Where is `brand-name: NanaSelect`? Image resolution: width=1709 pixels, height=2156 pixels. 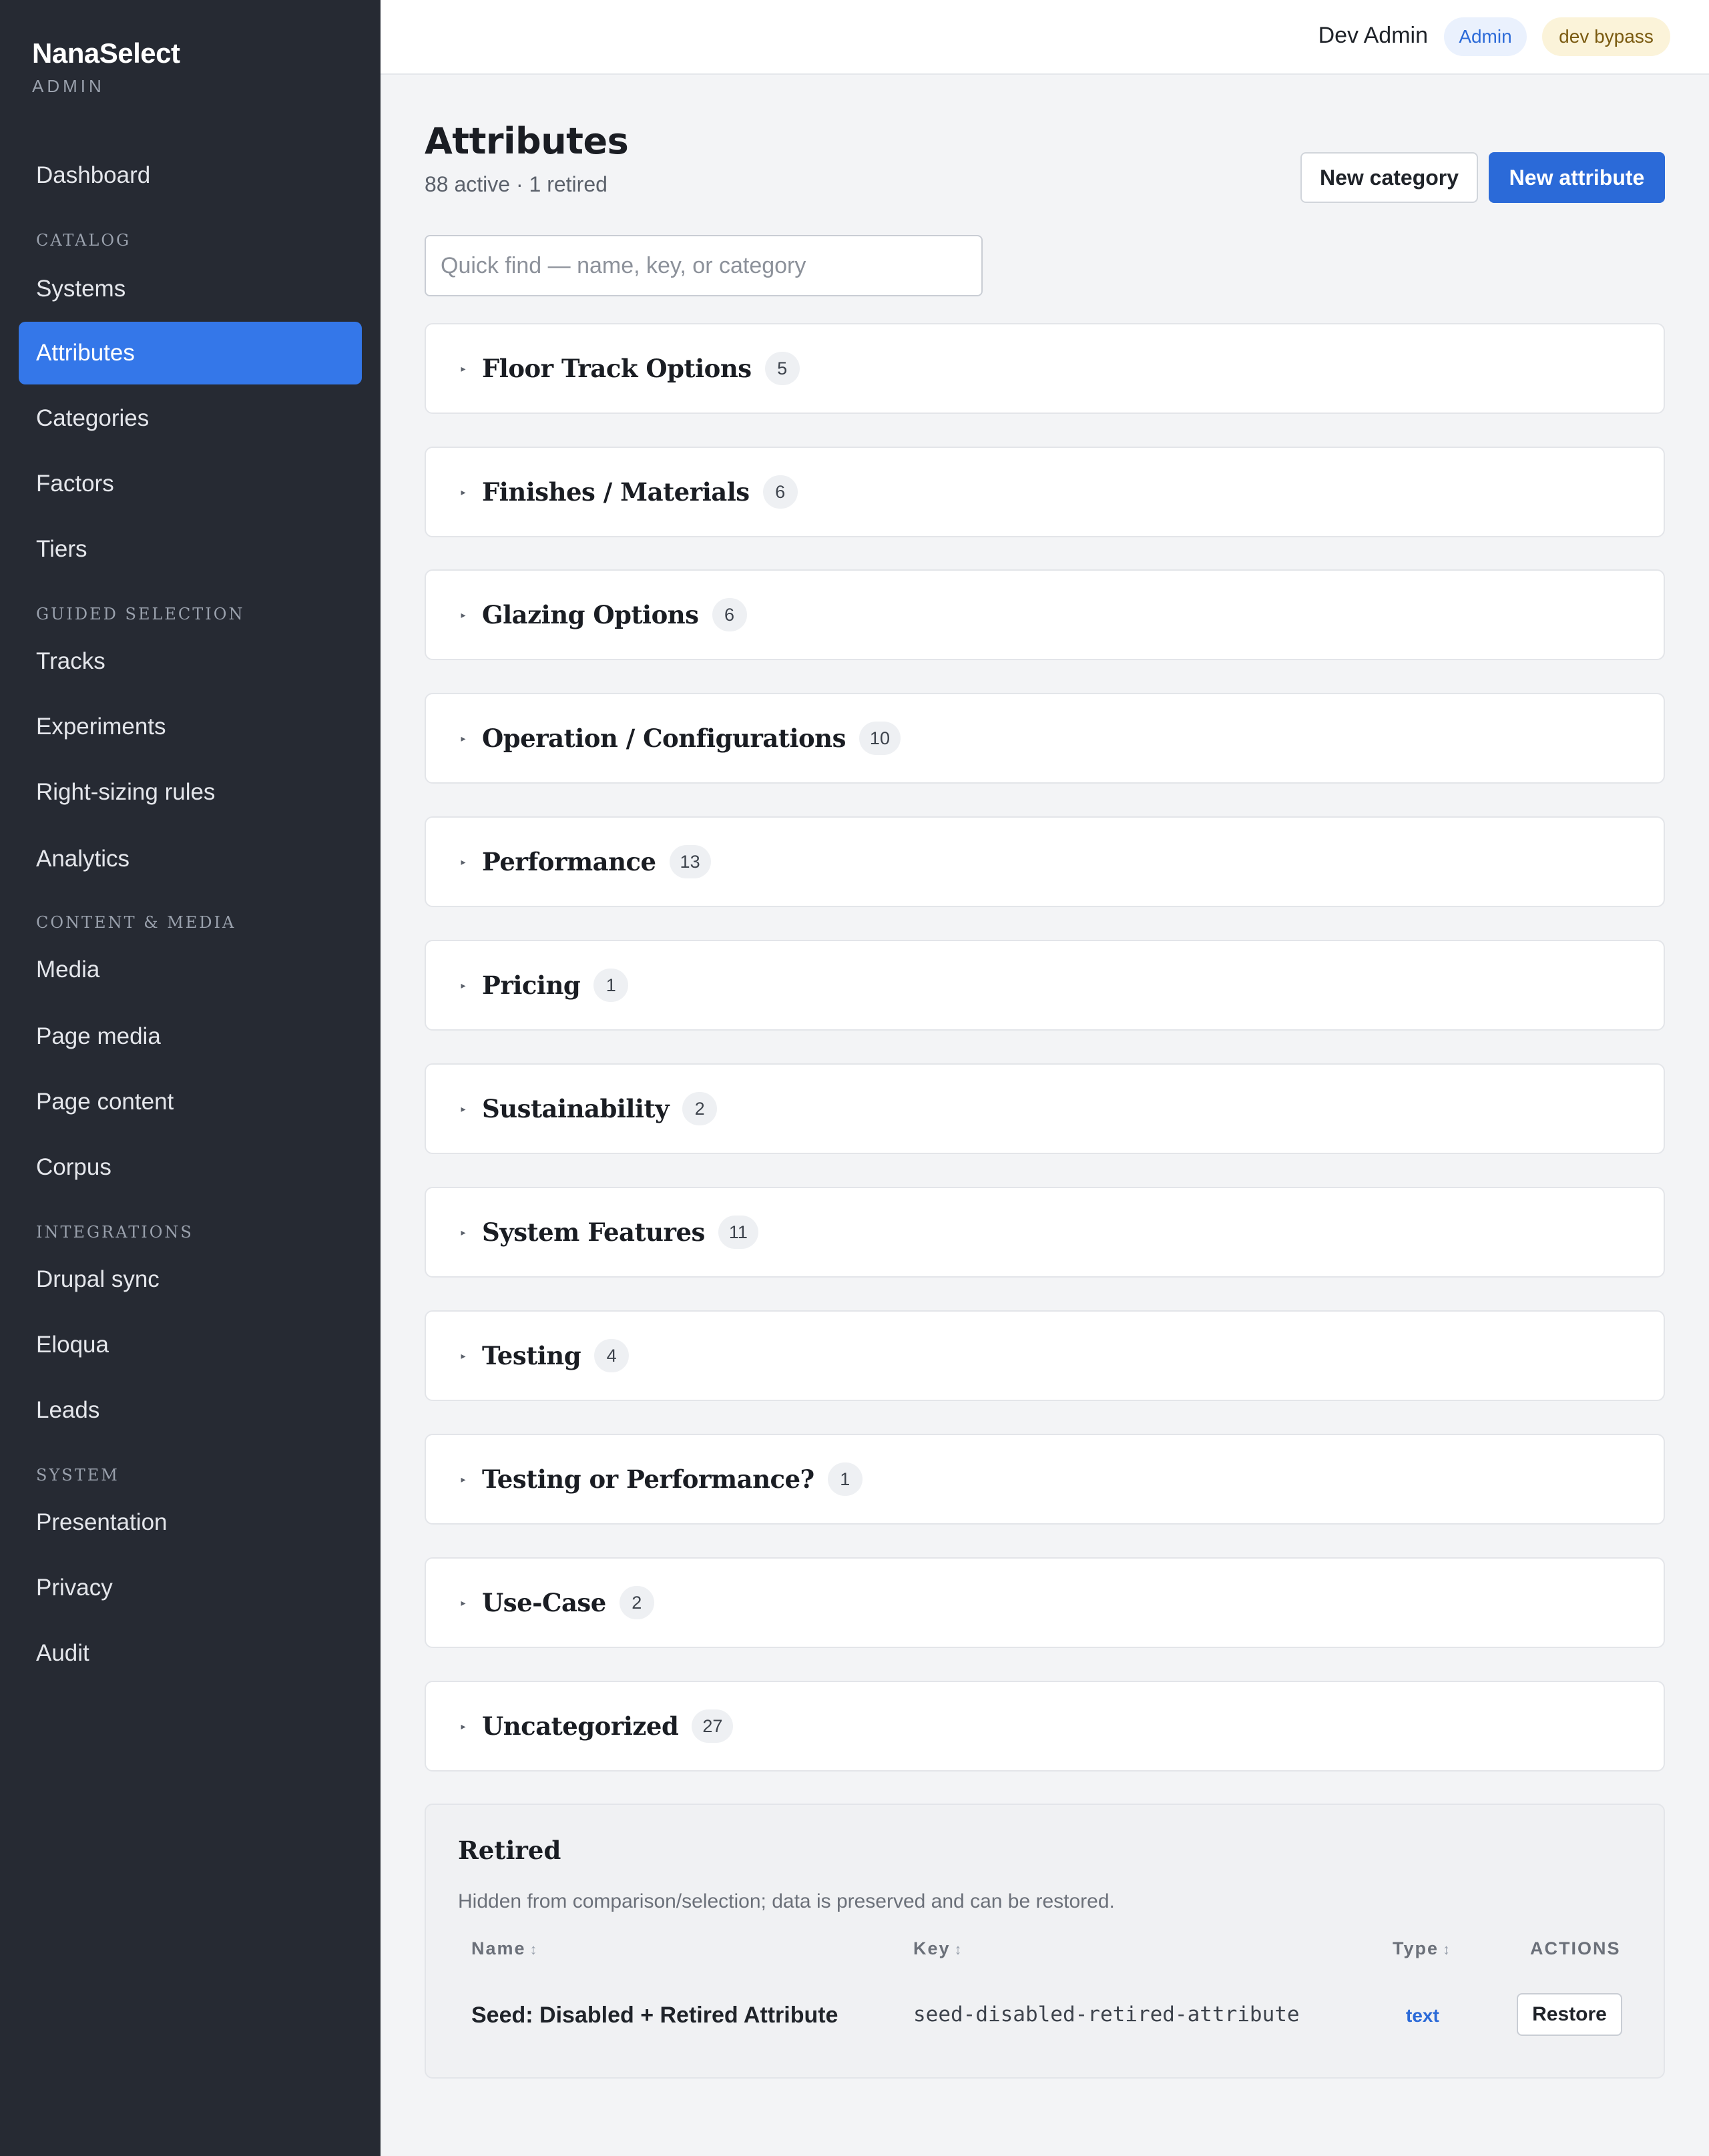
brand-name: NanaSelect is located at coordinates (106, 53).